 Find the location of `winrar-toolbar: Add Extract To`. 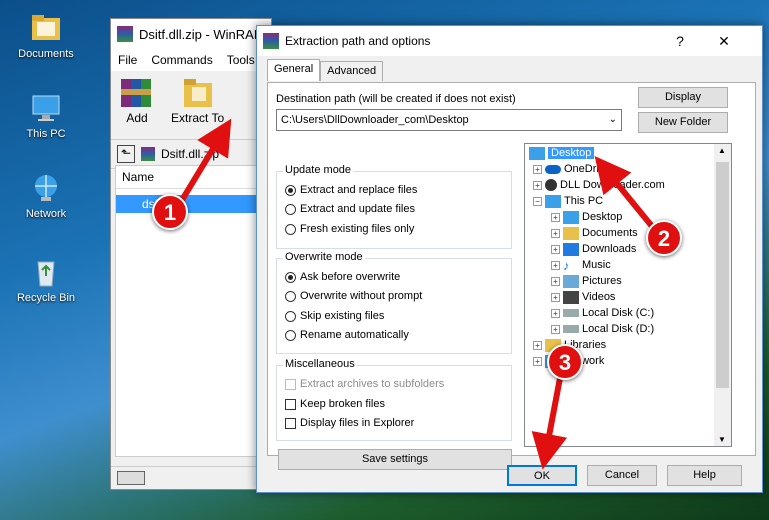

winrar-toolbar: Add Extract To is located at coordinates (191, 105).